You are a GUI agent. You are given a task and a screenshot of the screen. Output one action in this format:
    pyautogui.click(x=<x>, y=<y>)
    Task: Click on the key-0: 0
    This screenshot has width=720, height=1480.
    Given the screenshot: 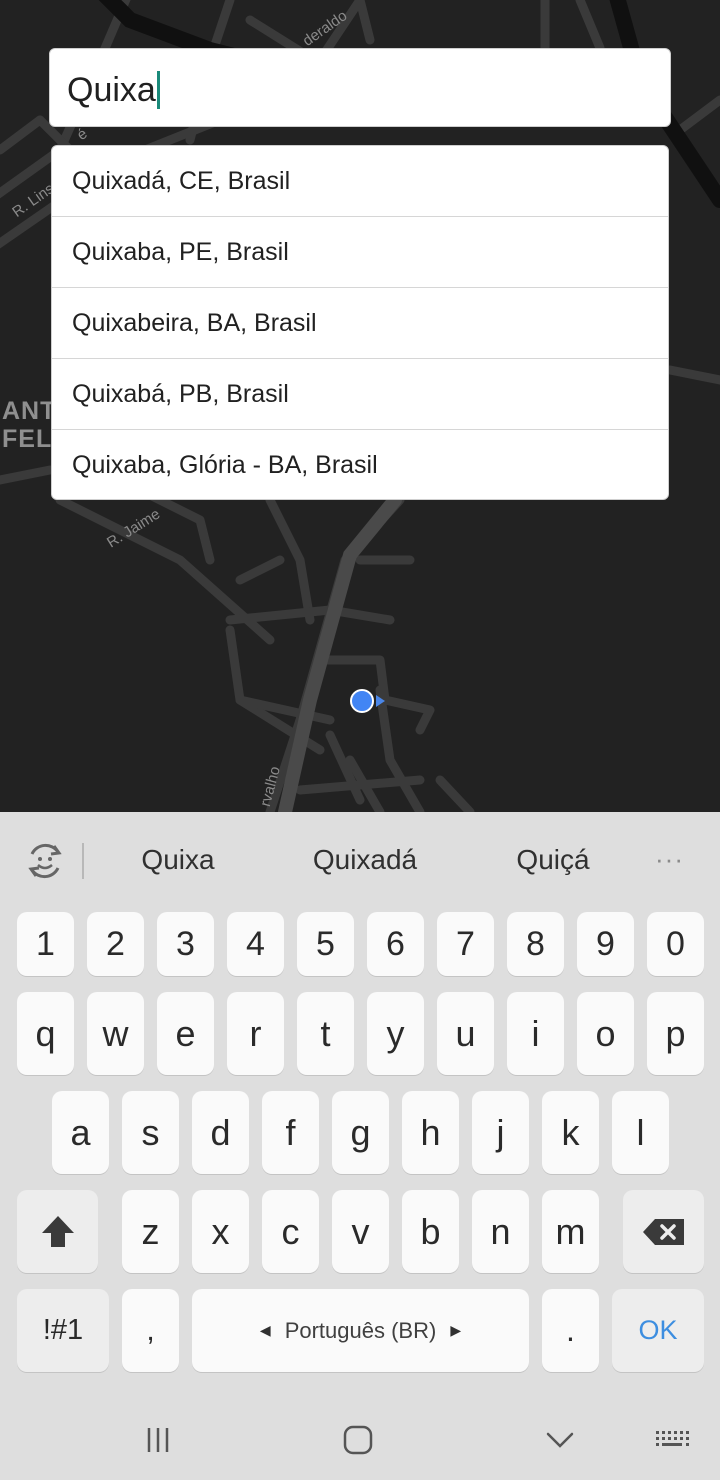 What is the action you would take?
    pyautogui.click(x=675, y=944)
    